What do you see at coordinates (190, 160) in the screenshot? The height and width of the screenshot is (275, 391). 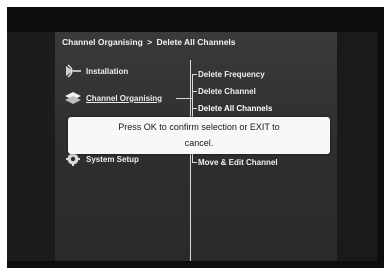 I see `divider-line` at bounding box center [190, 160].